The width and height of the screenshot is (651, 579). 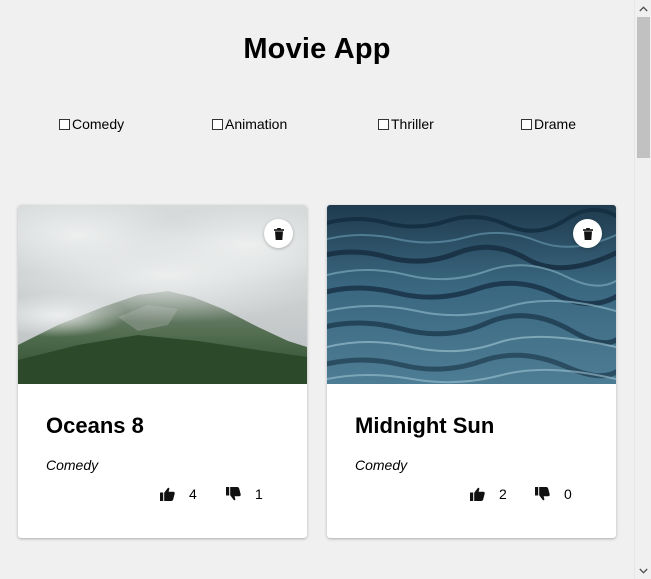 I want to click on scroll-thumb, so click(x=643, y=87).